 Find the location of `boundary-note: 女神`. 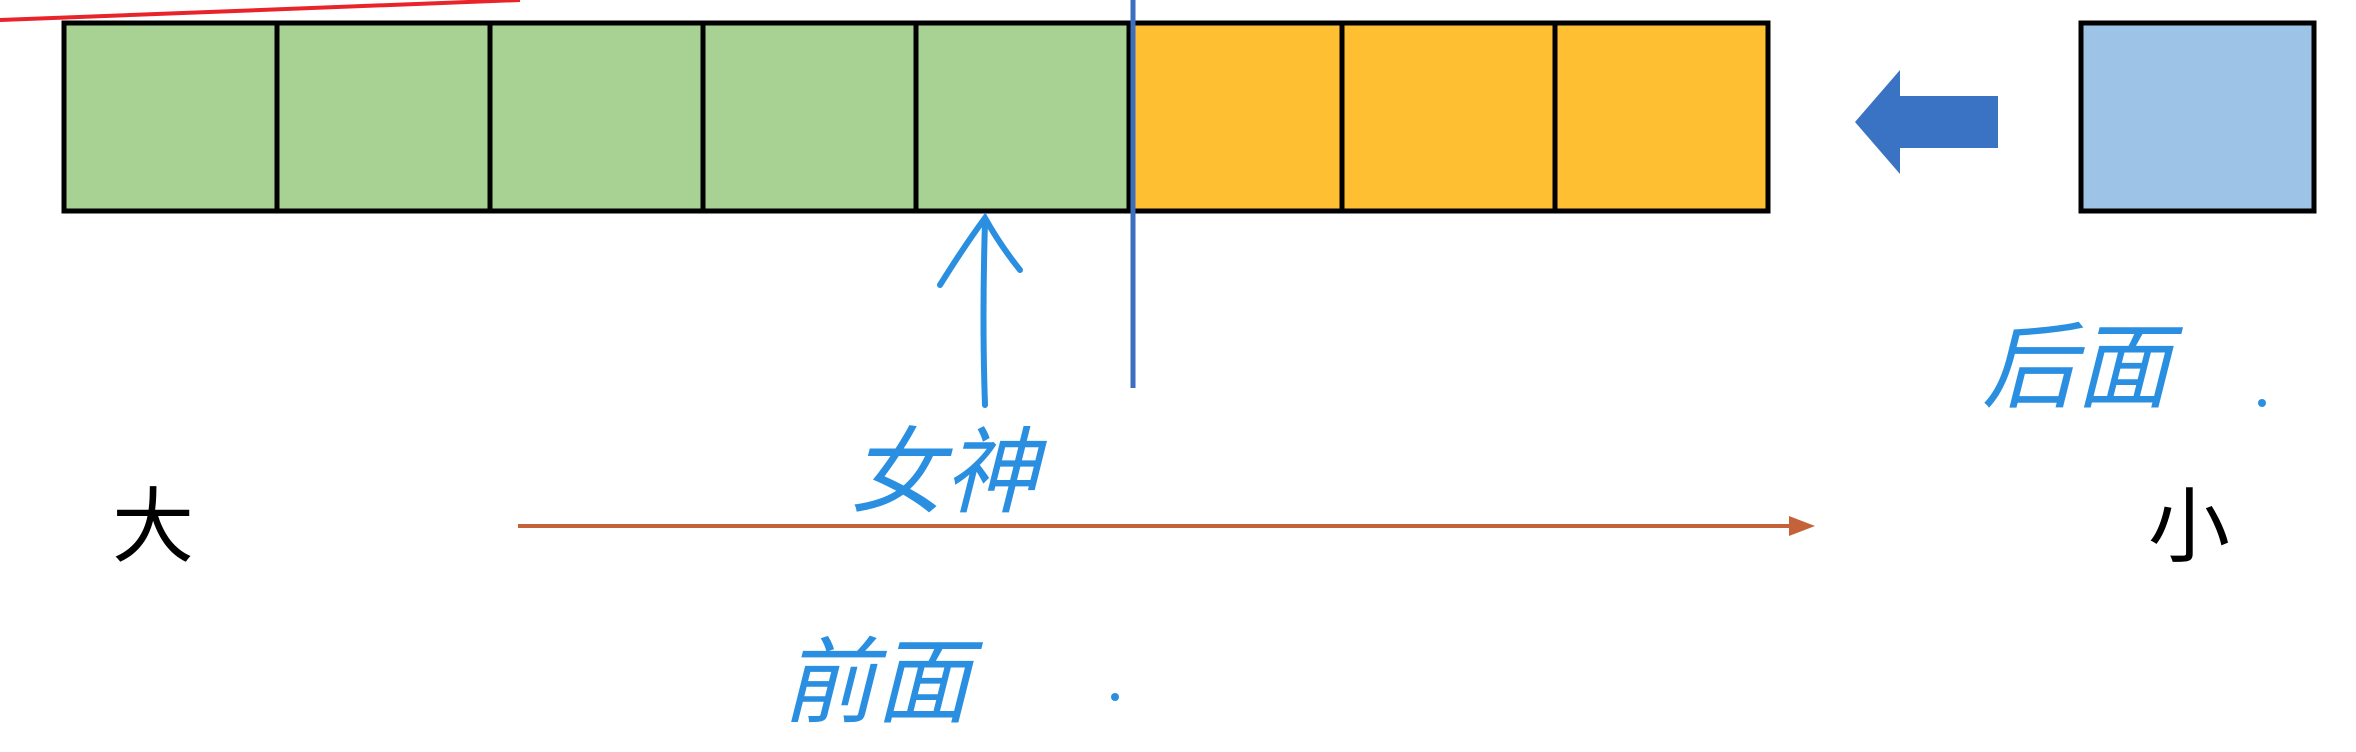

boundary-note: 女神 is located at coordinates (948, 473).